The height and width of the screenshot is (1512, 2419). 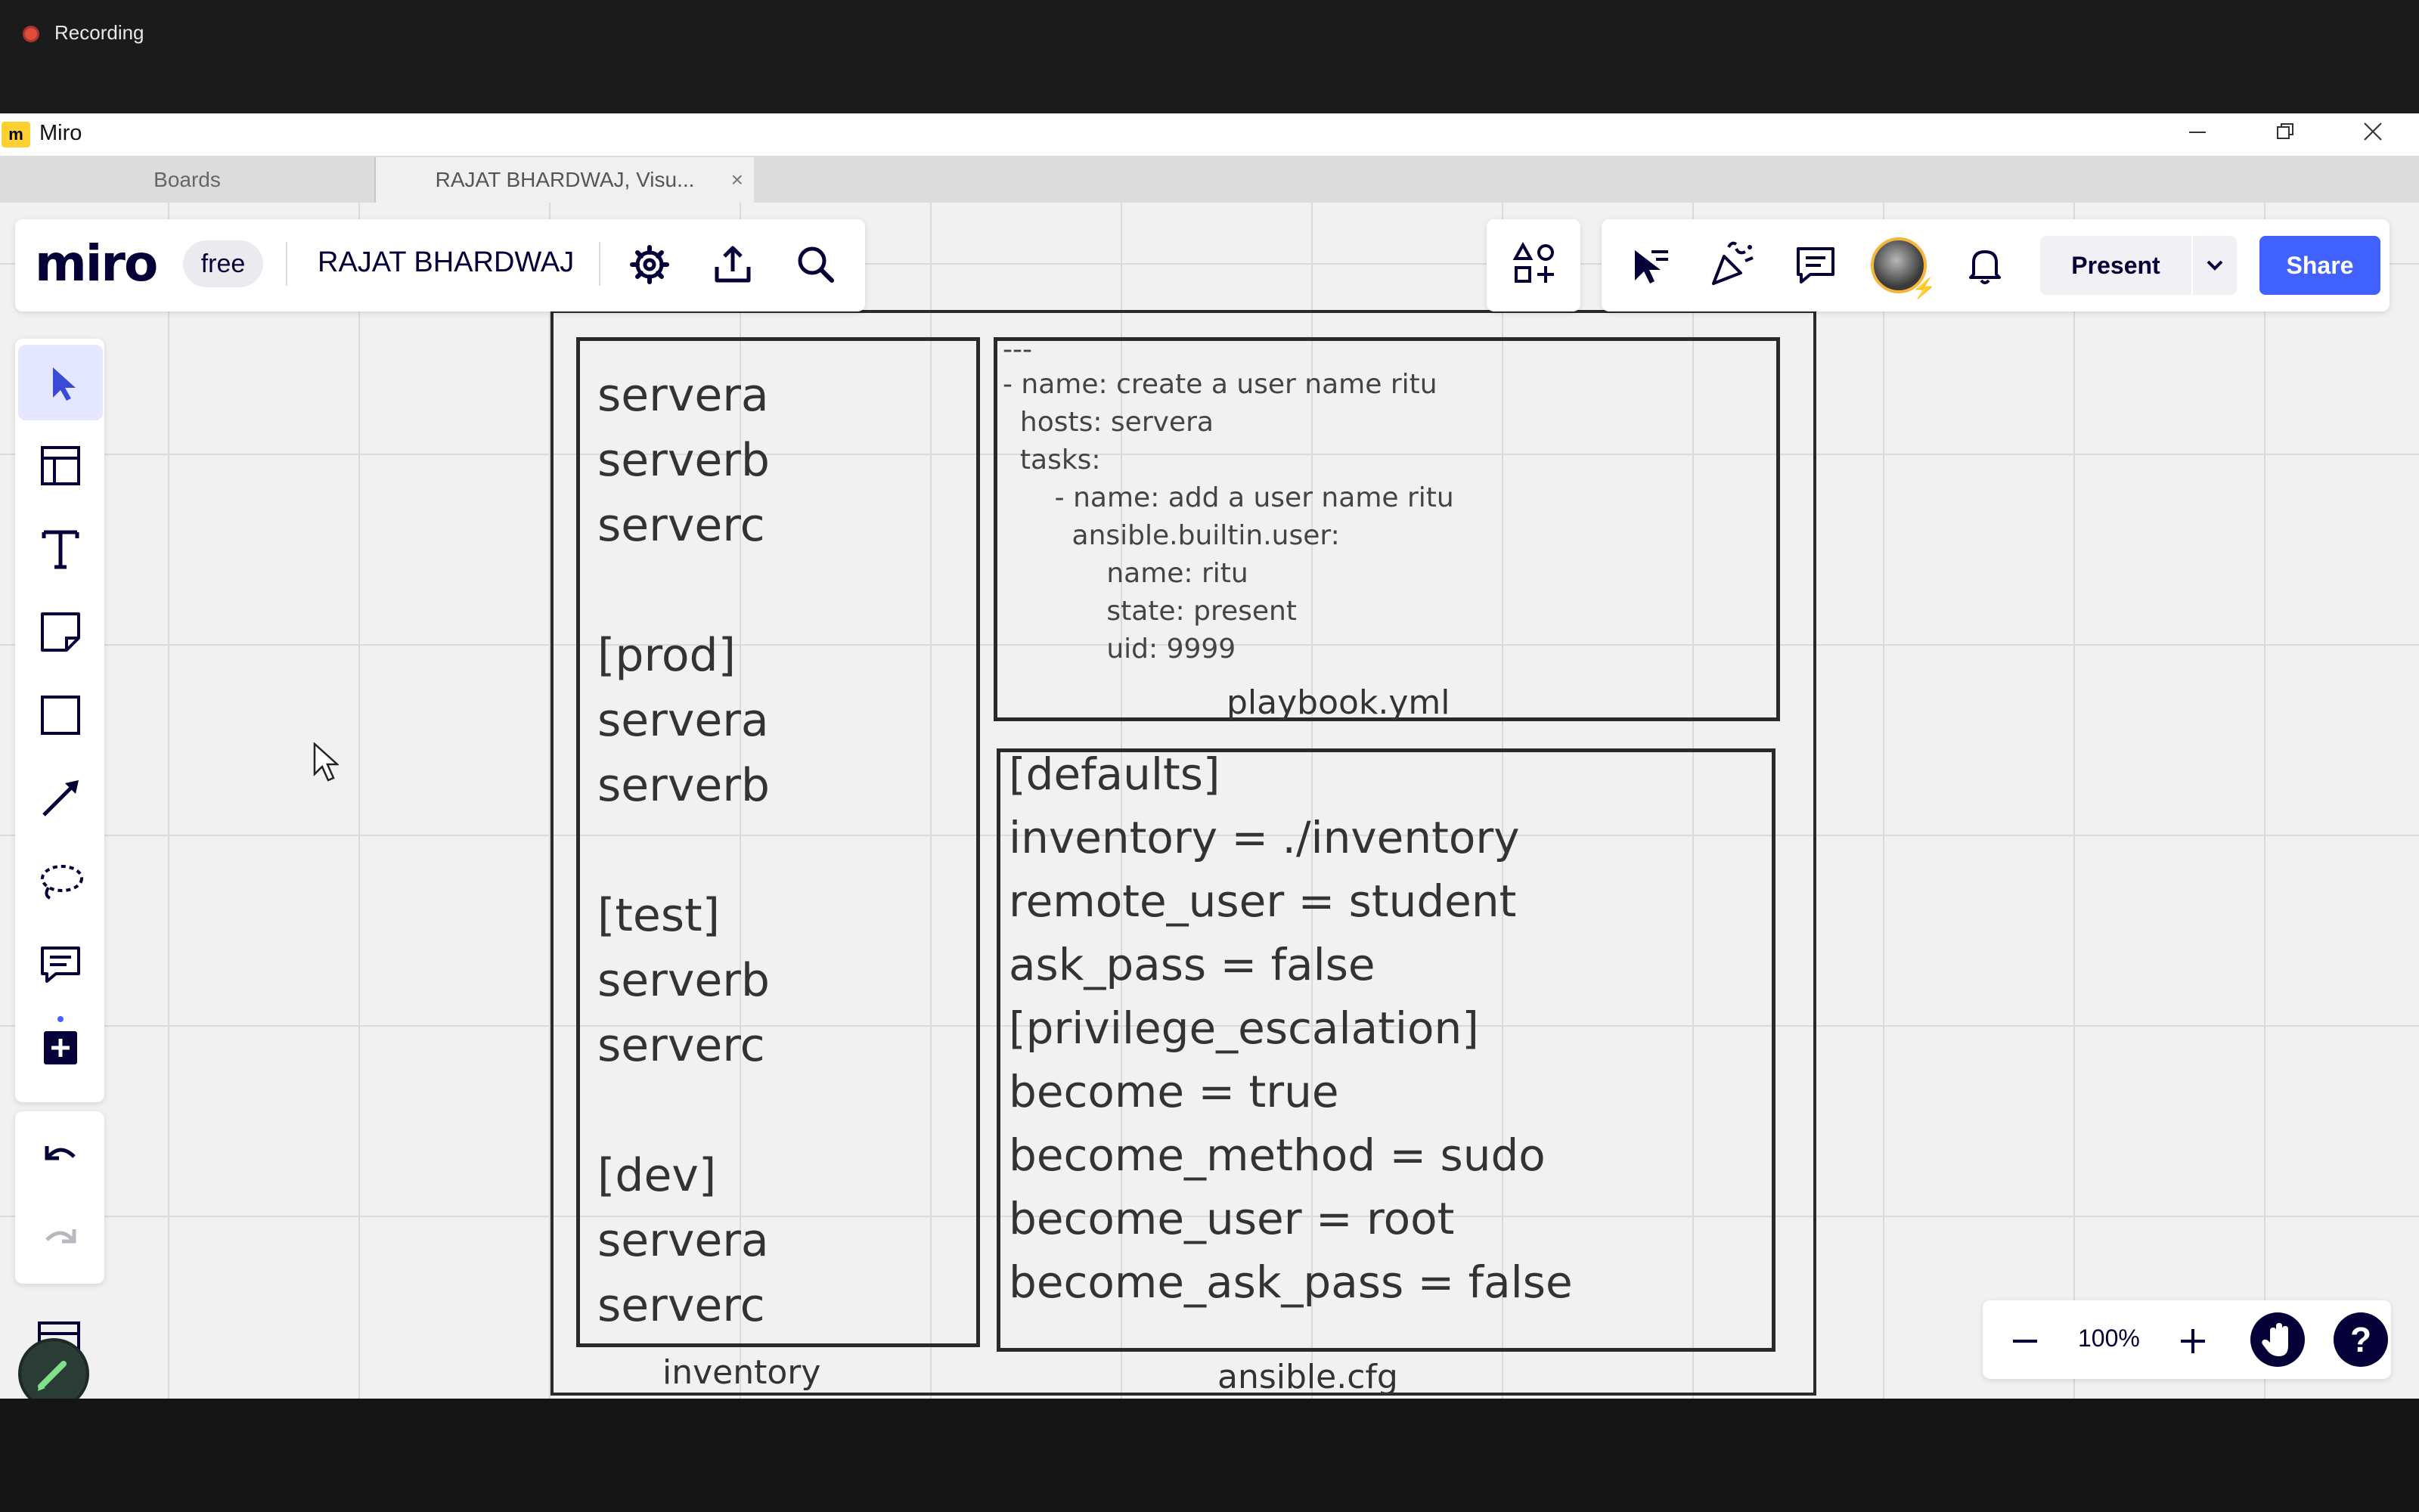 What do you see at coordinates (1126, 573) in the screenshot?
I see `playbook-line: name: ritu` at bounding box center [1126, 573].